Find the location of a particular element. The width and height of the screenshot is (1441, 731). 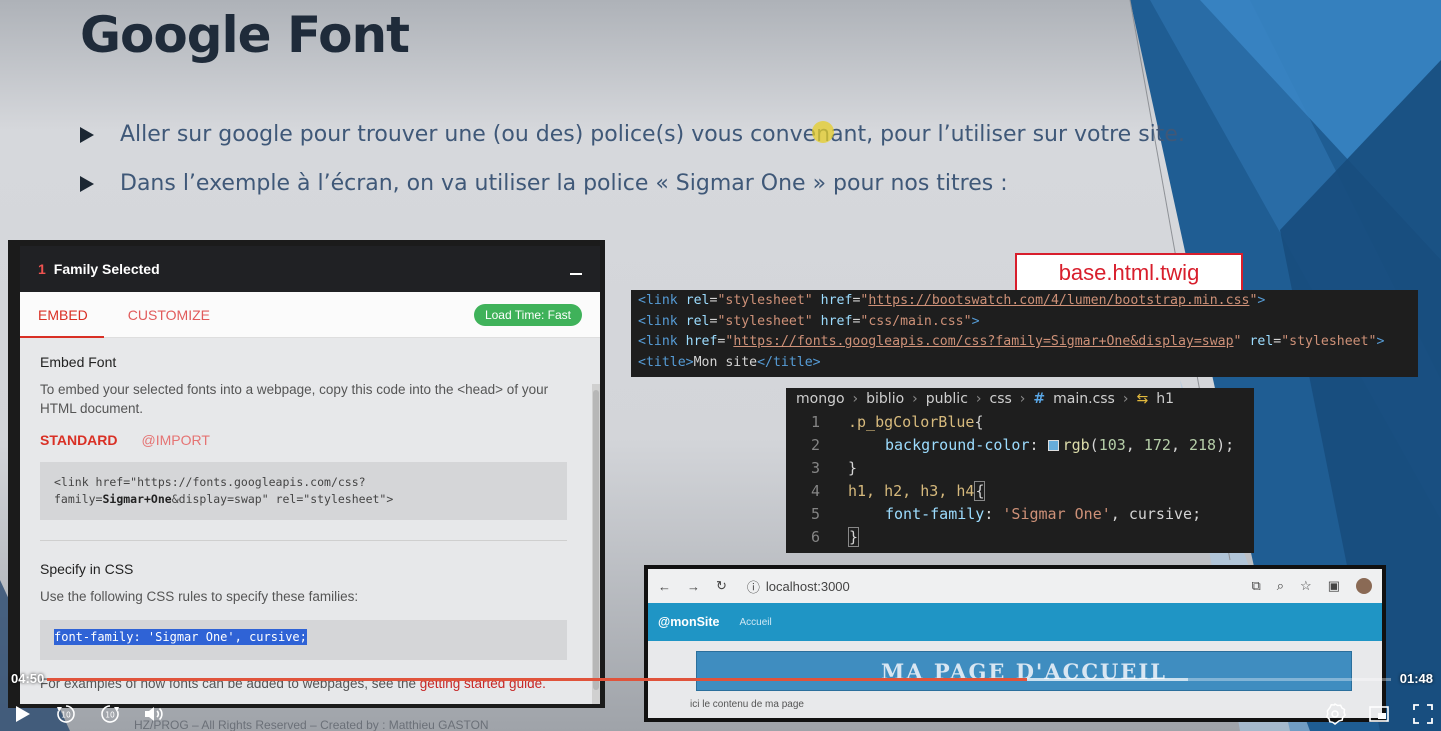

address-bar: ⓘ localhost:3000 is located at coordinates (798, 586).